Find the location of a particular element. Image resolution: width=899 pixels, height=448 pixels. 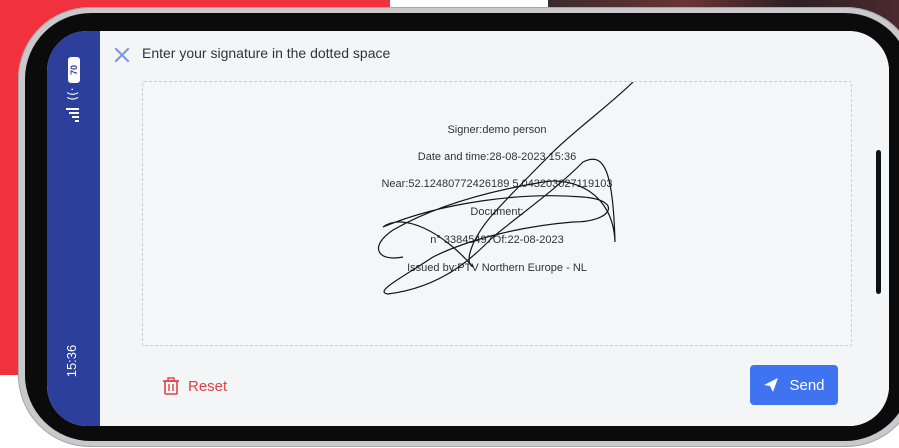

reset-button: Reset is located at coordinates (194, 386).